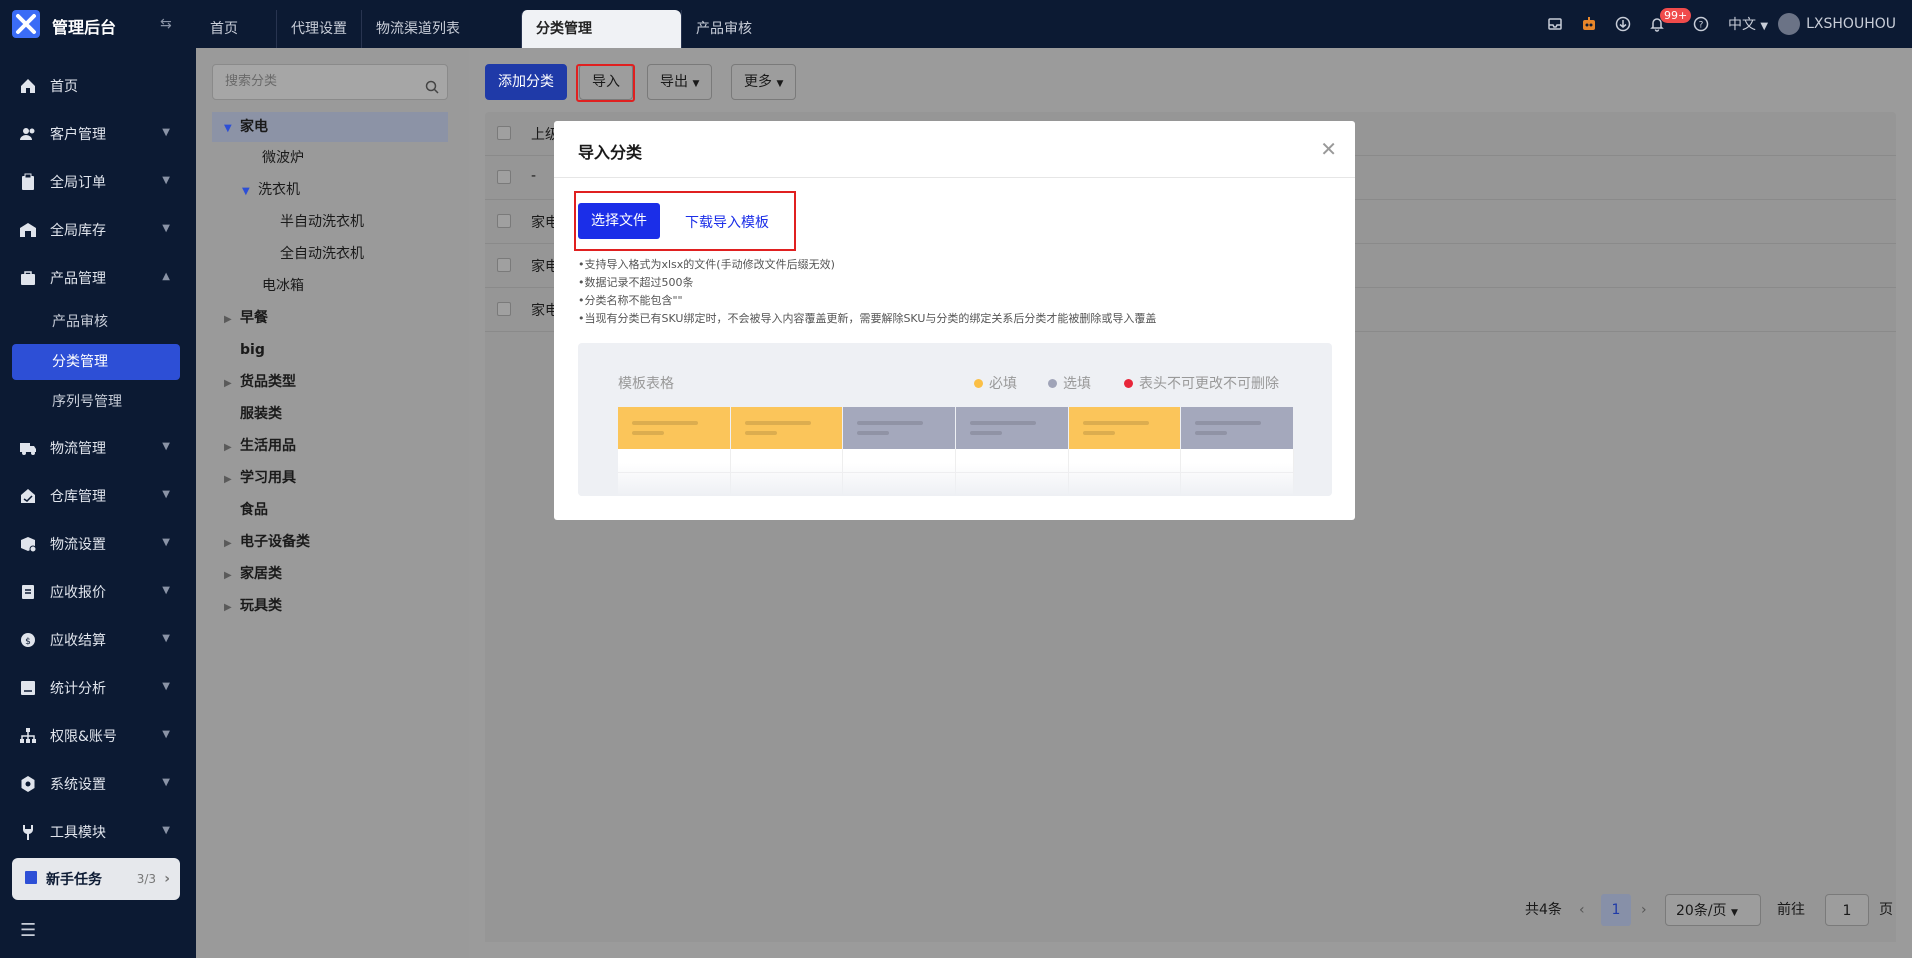 Image resolution: width=1912 pixels, height=958 pixels. I want to click on tree-node-clothing: 服装类, so click(261, 414).